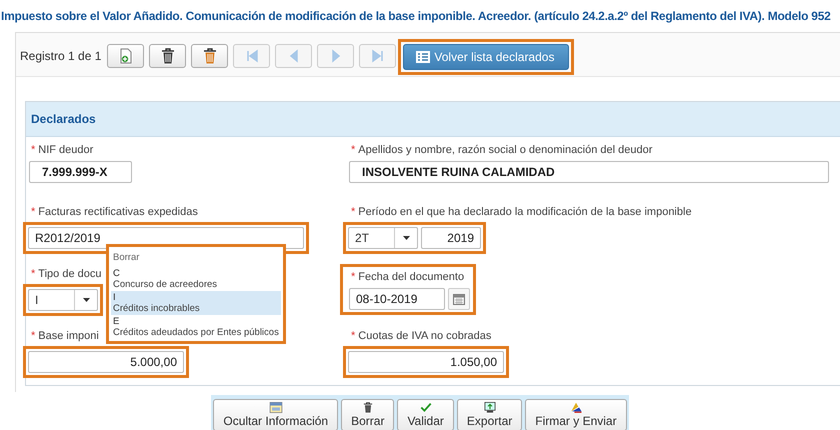 The image size is (840, 430). What do you see at coordinates (397, 299) in the screenshot?
I see `date-field: 08-10-2019` at bounding box center [397, 299].